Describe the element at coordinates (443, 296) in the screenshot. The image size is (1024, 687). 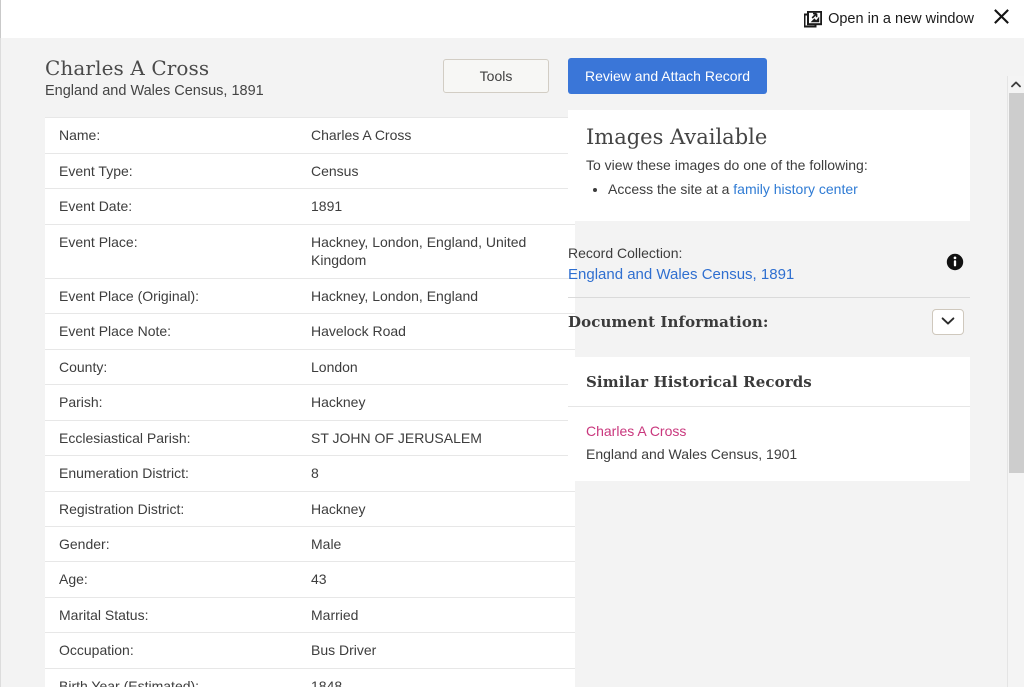
I see `field-value: Hackney, London, England` at that location.